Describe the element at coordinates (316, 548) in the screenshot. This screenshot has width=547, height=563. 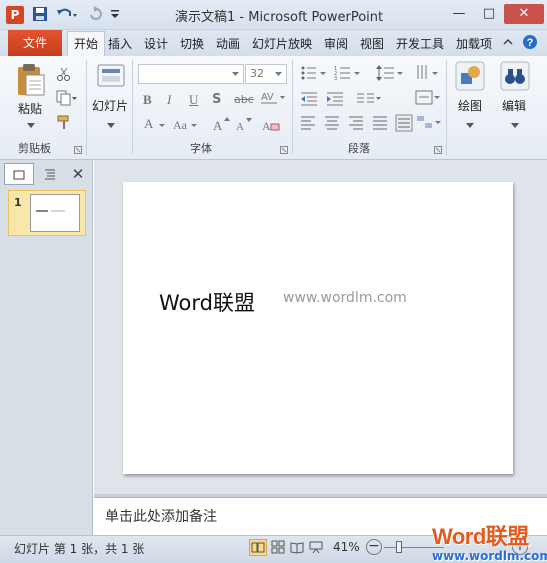
I see `slideshow-view-icon` at that location.